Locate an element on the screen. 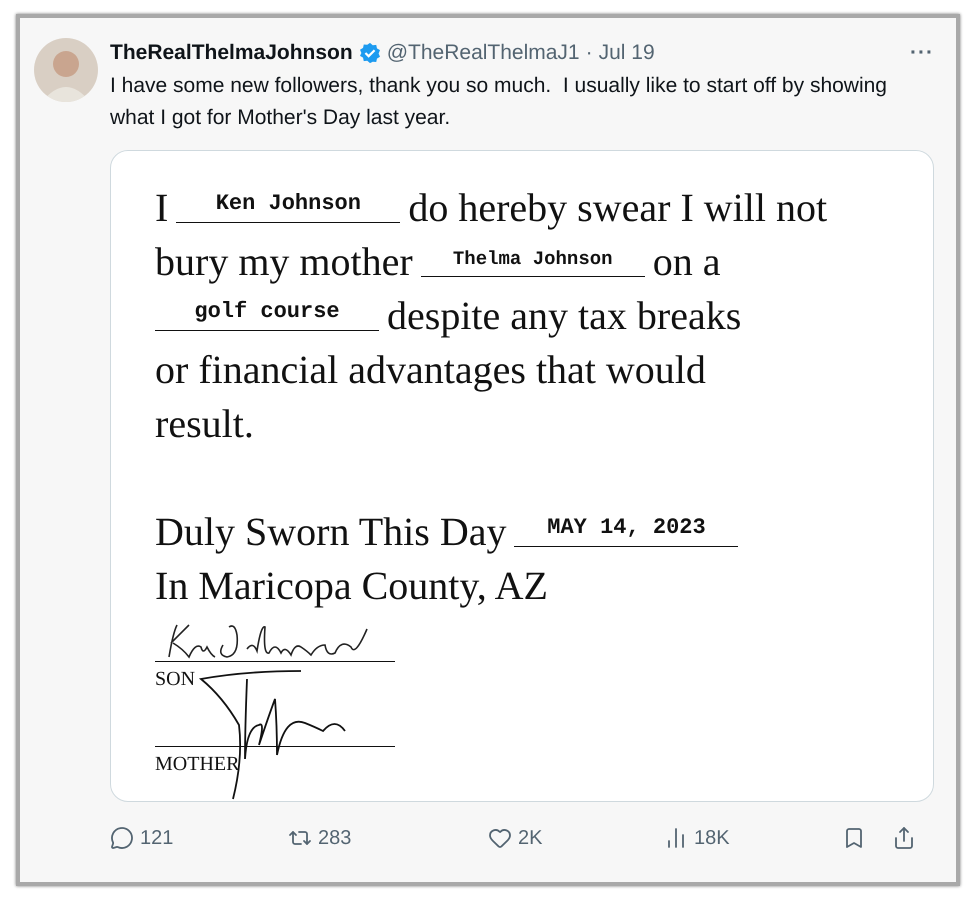 The width and height of the screenshot is (976, 900). heart-icon is located at coordinates (500, 838).